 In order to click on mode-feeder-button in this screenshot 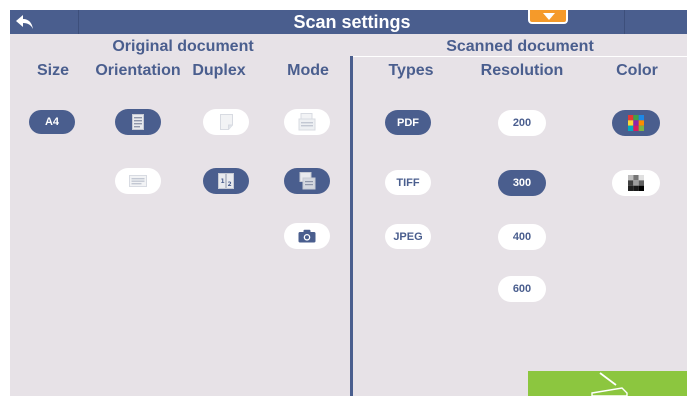, I will do `click(307, 122)`.